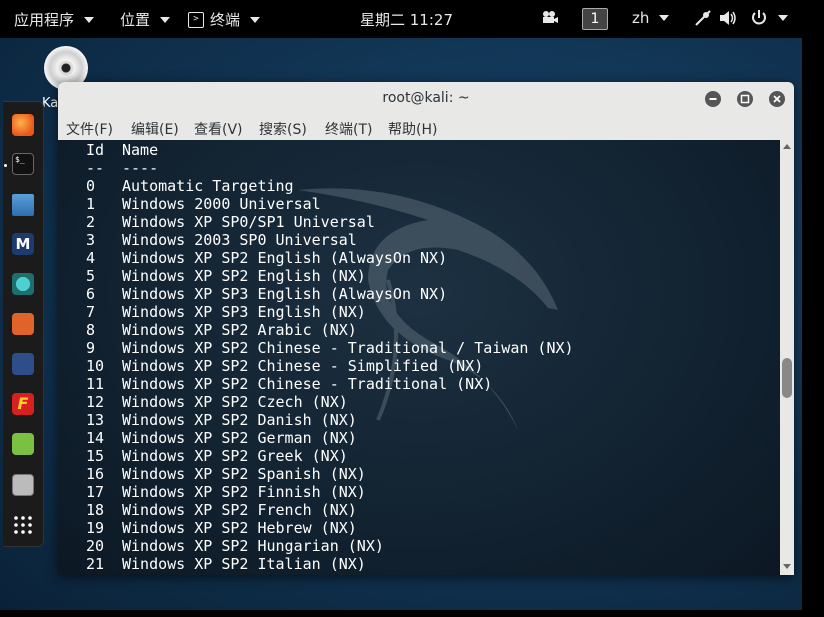 The image size is (824, 617). I want to click on active-app-label: 终端, so click(225, 20).